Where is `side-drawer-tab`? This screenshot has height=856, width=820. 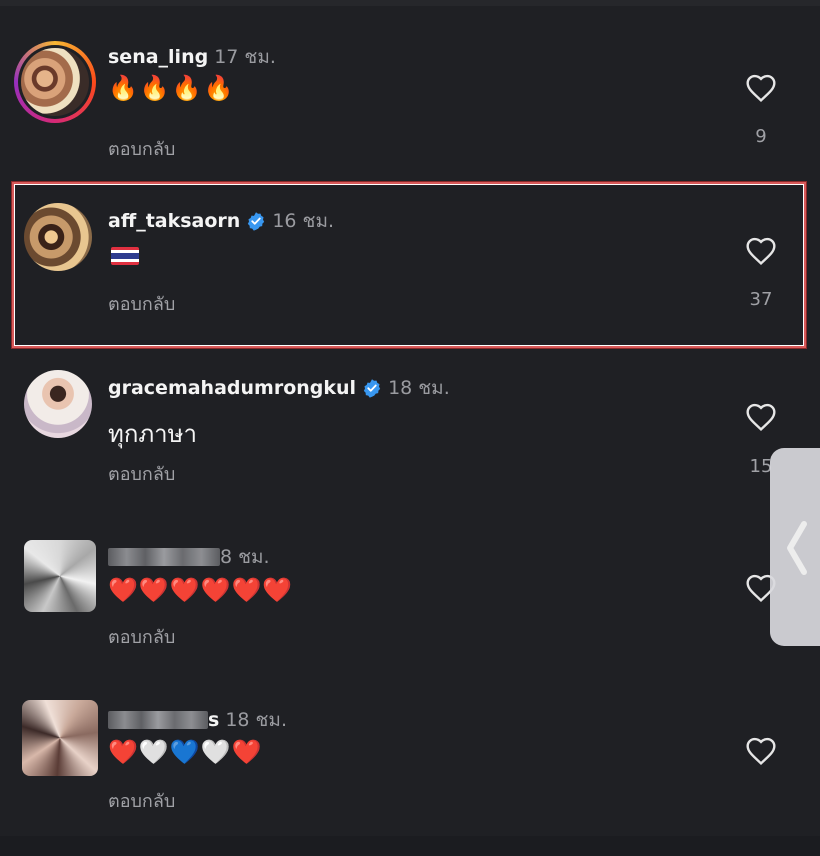 side-drawer-tab is located at coordinates (795, 547).